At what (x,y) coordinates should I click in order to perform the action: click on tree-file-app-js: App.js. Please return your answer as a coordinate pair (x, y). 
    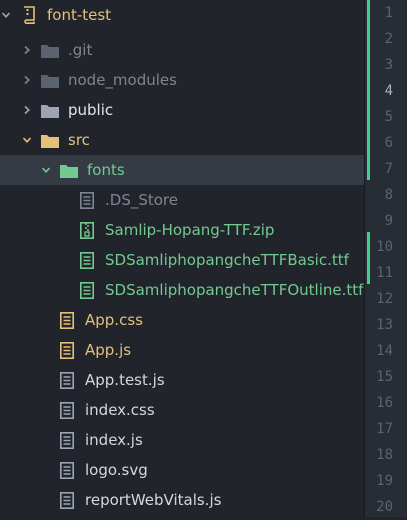
    Looking at the image, I should click on (182, 350).